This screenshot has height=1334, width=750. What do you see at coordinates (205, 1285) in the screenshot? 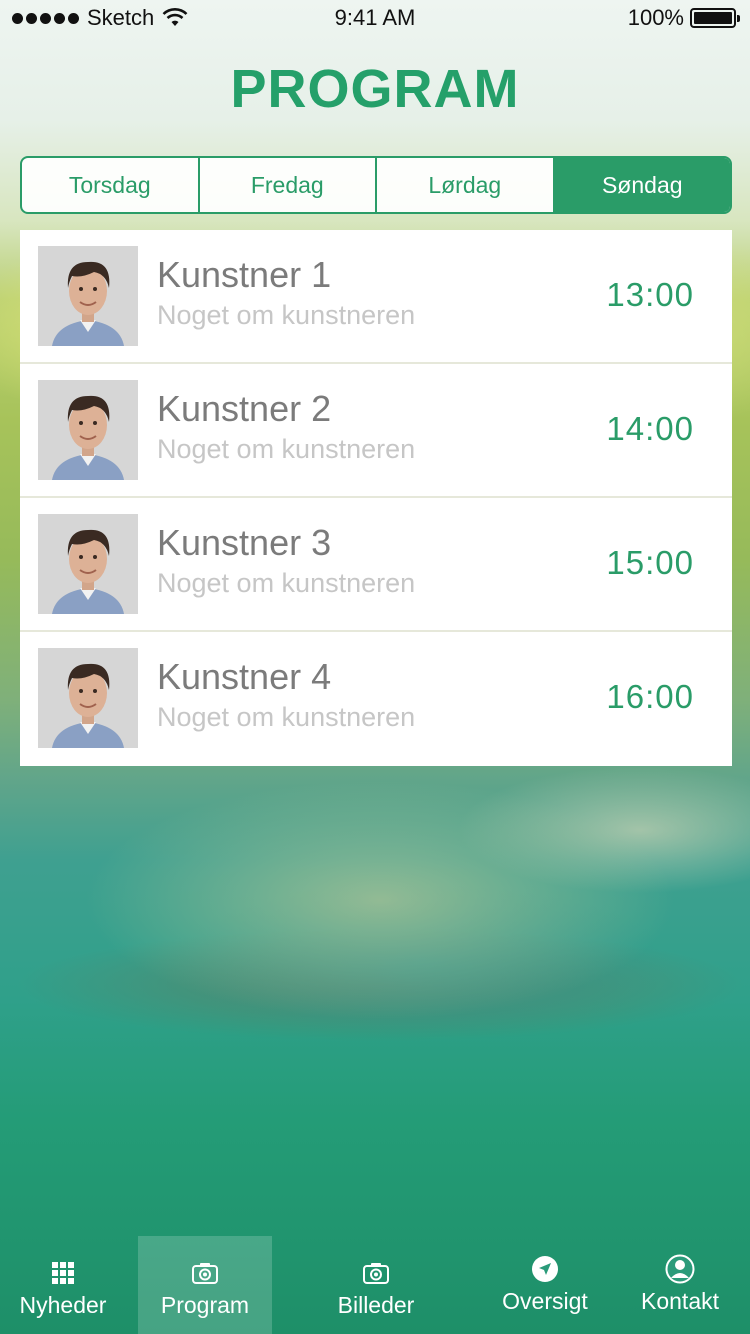
I see `tabbar-item-program: Program` at bounding box center [205, 1285].